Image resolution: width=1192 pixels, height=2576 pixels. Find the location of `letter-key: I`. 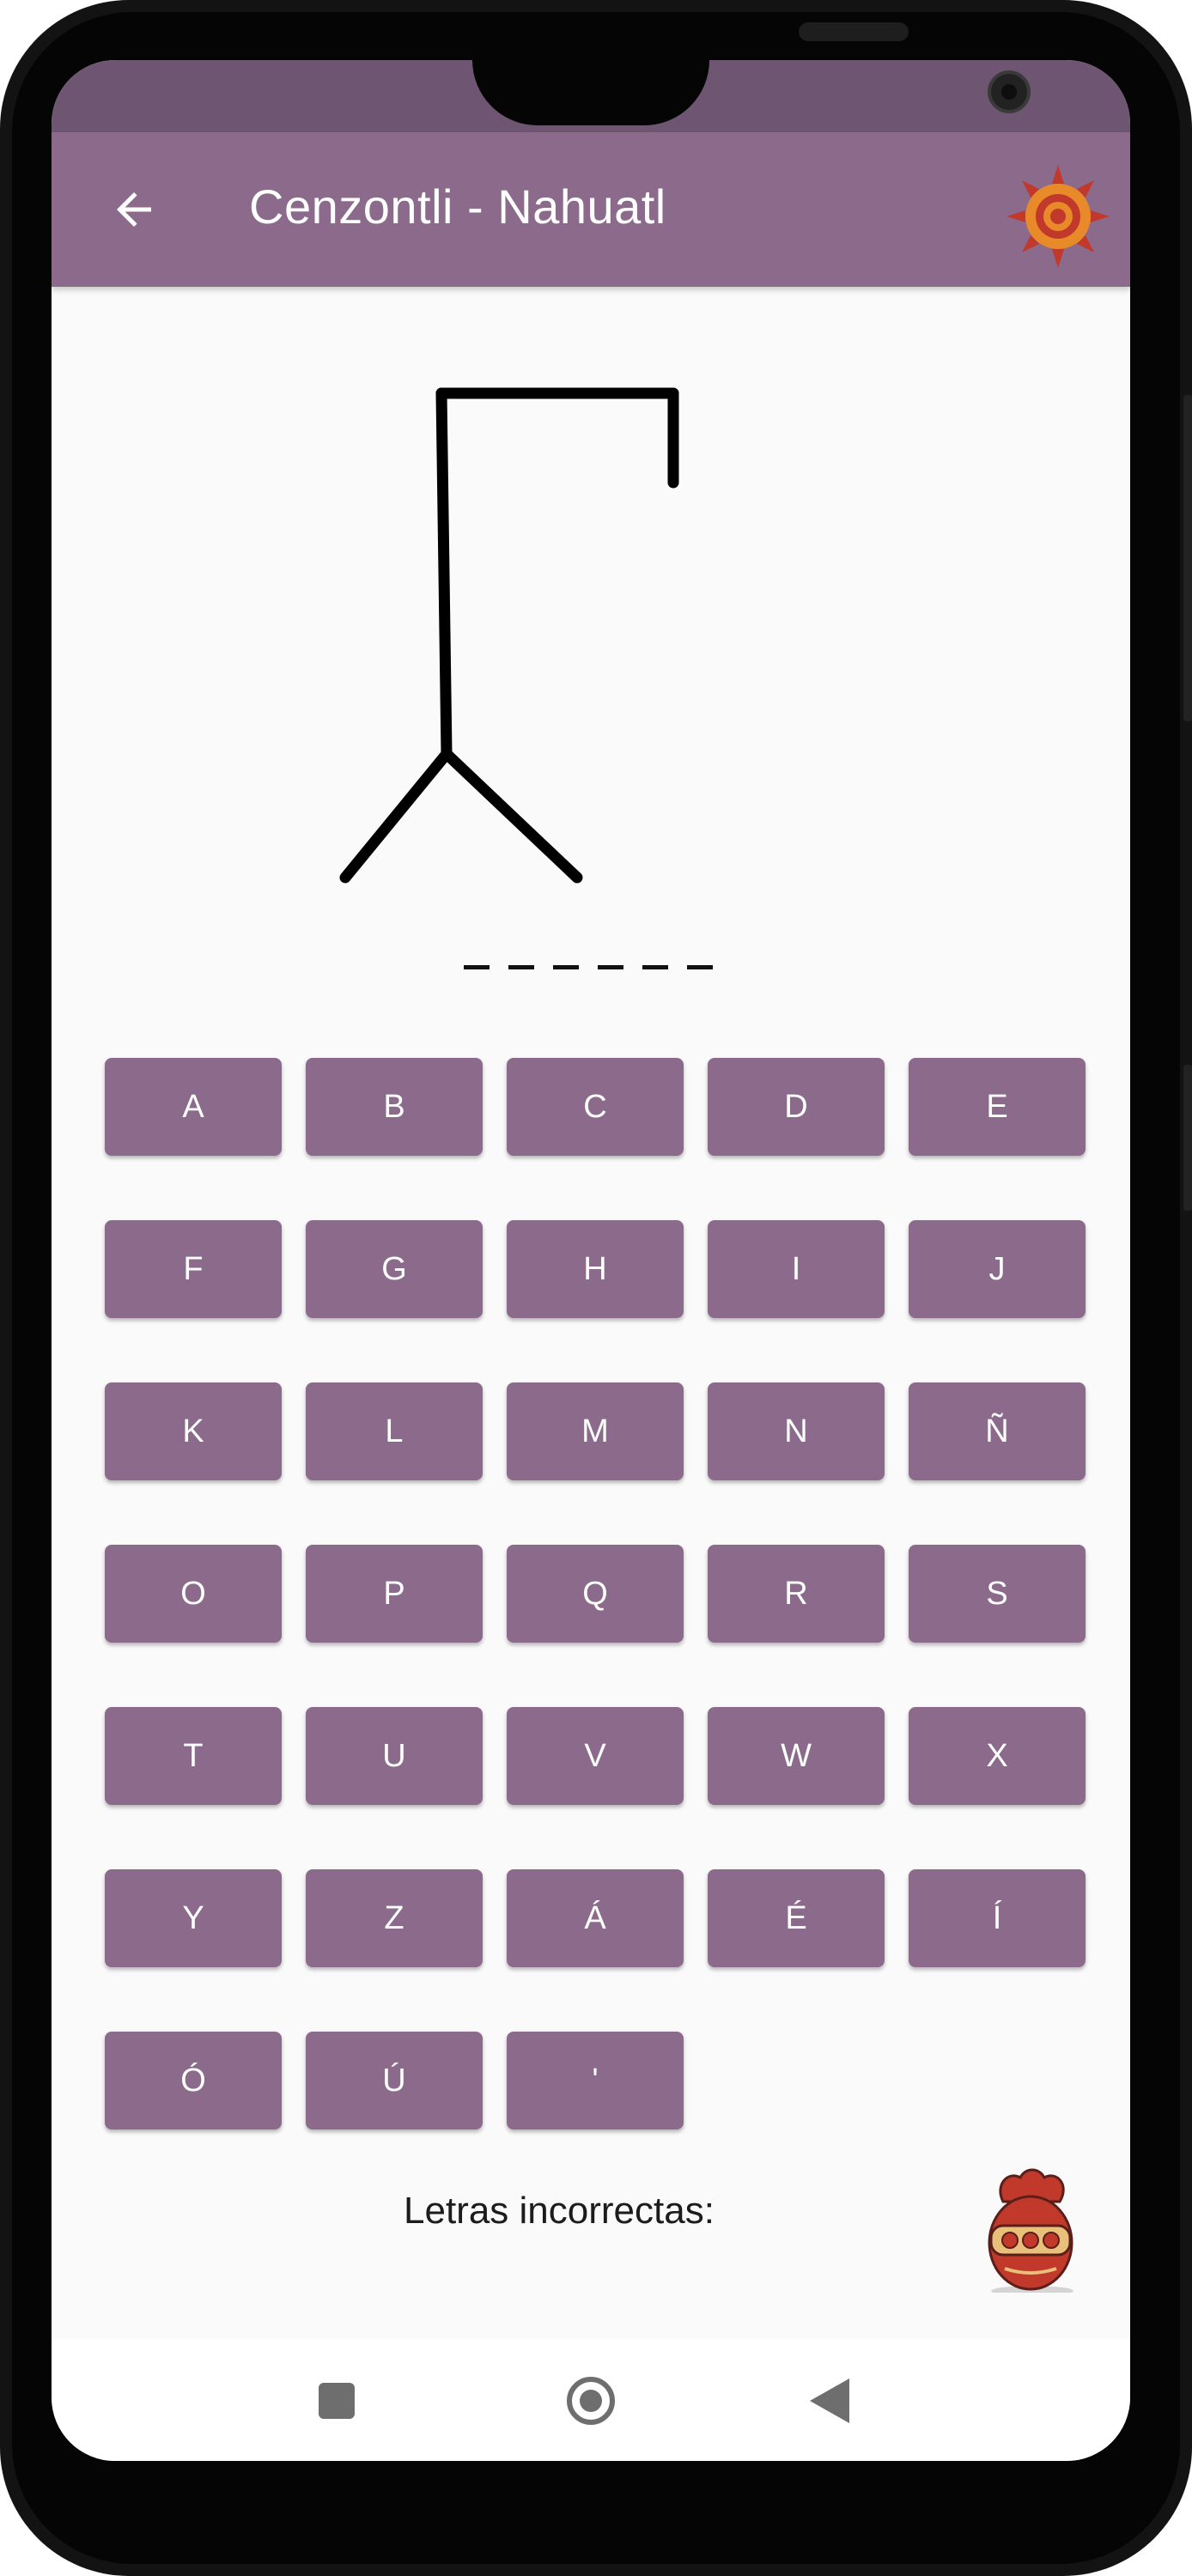

letter-key: I is located at coordinates (796, 1269).